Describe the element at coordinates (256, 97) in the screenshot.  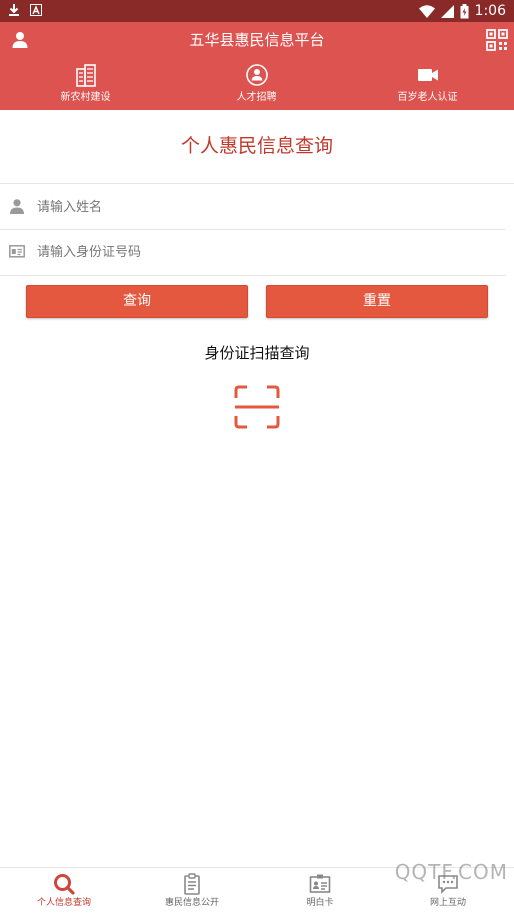
I see `nav-label: 人才招聘` at that location.